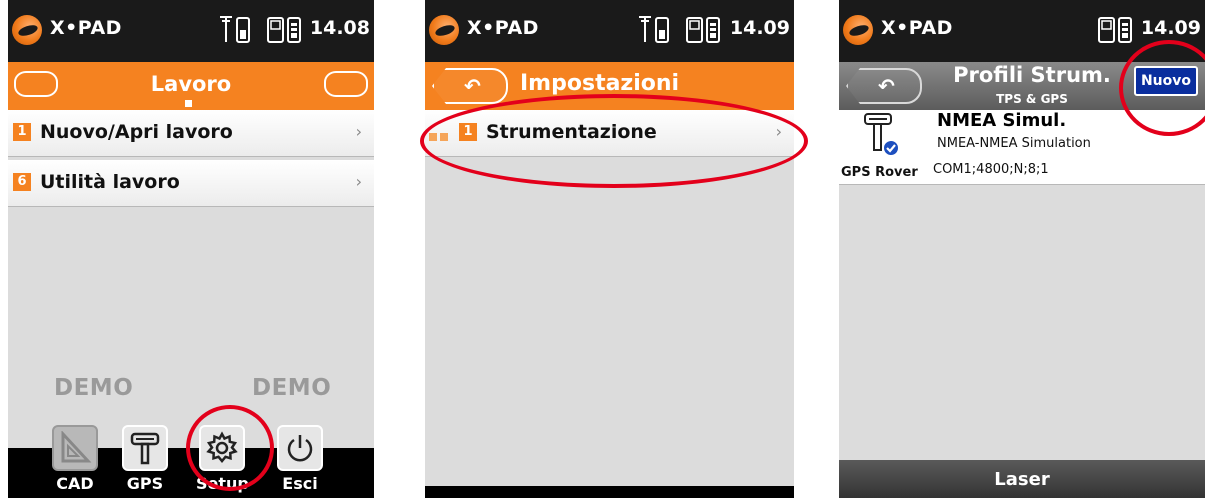 This screenshot has height=498, width=1205. I want to click on menu-item-label: Strumentazione, so click(571, 132).